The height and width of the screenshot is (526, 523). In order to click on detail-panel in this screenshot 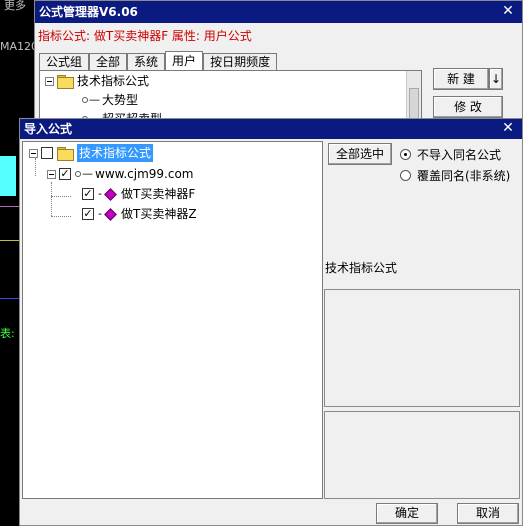, I will do `click(422, 455)`.